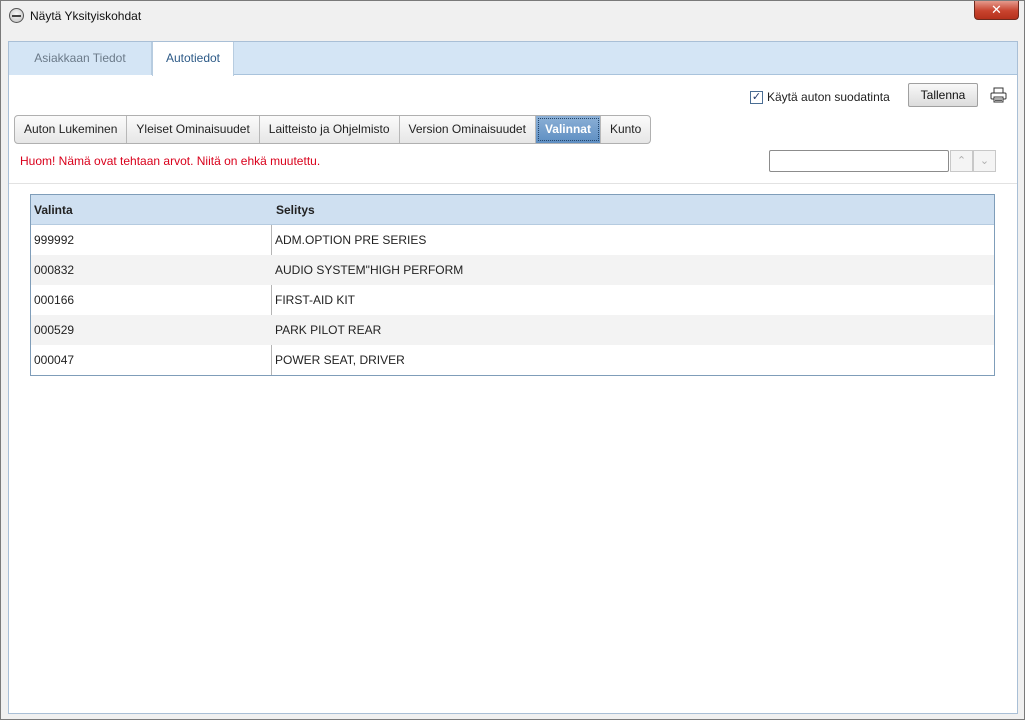 The height and width of the screenshot is (720, 1025). I want to click on column-header-selitys: Selitys, so click(295, 210).